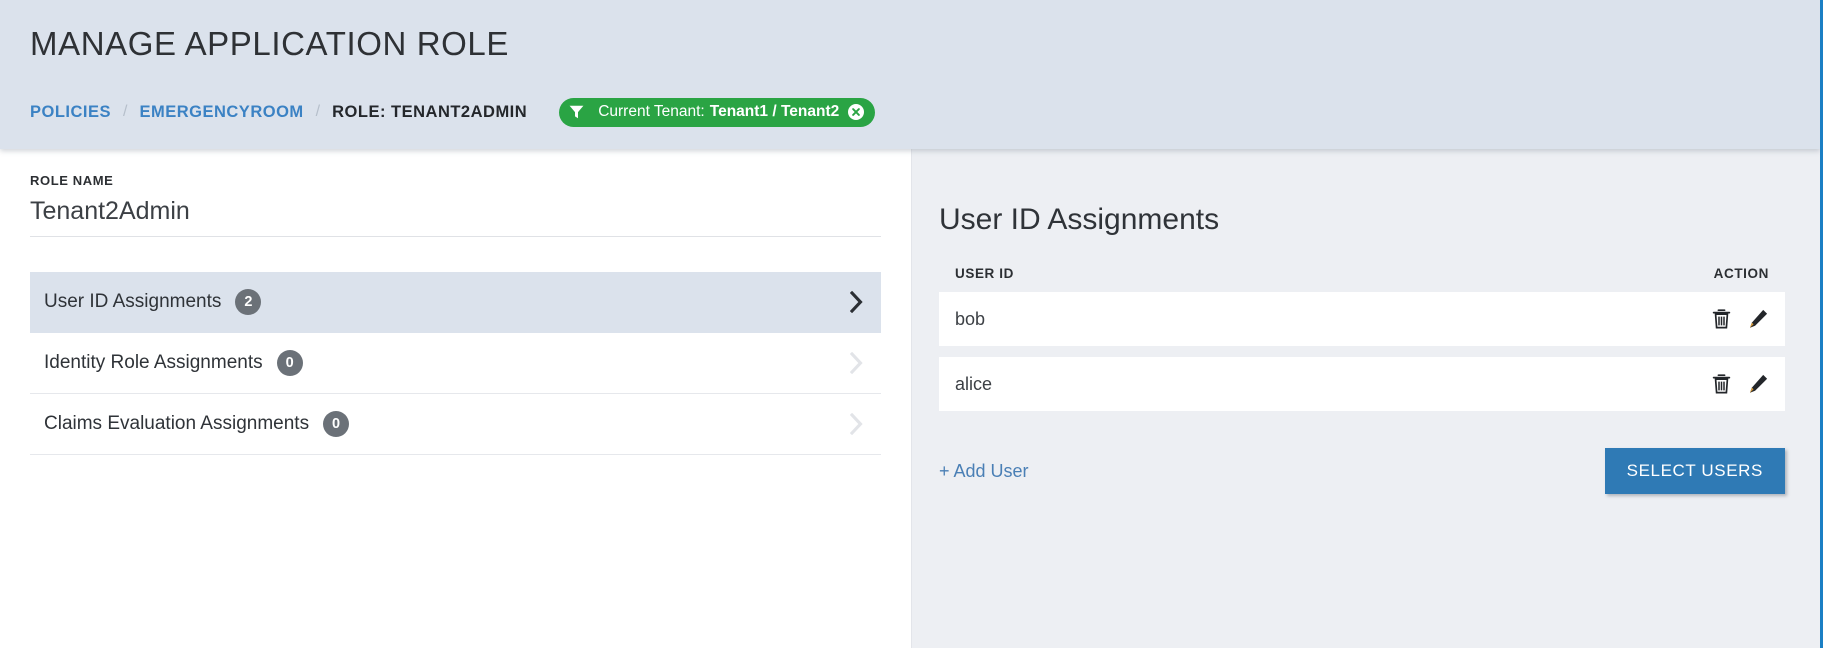 The image size is (1823, 648). What do you see at coordinates (269, 43) in the screenshot?
I see `page-title: MANAGE APPLICATION ROLE` at bounding box center [269, 43].